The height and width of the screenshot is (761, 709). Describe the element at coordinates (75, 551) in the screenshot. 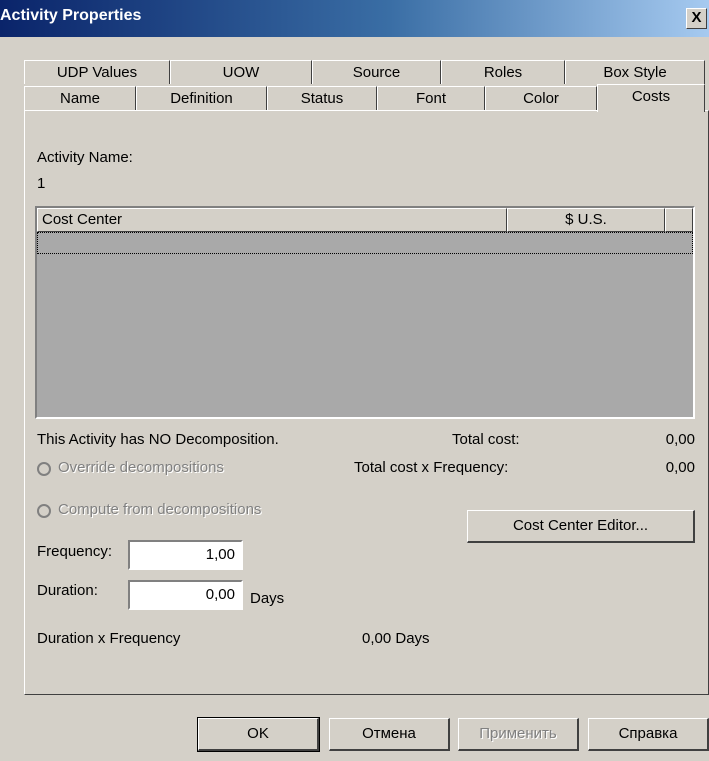

I see `frequency-label: Frequency:` at that location.